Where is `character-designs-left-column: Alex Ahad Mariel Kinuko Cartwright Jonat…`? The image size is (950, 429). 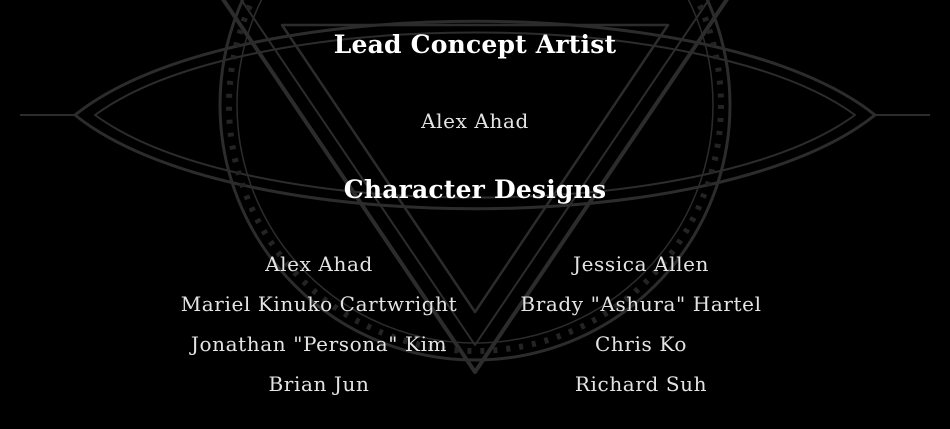
character-designs-left-column: Alex Ahad Mariel Kinuko Cartwright Jonat… is located at coordinates (319, 331).